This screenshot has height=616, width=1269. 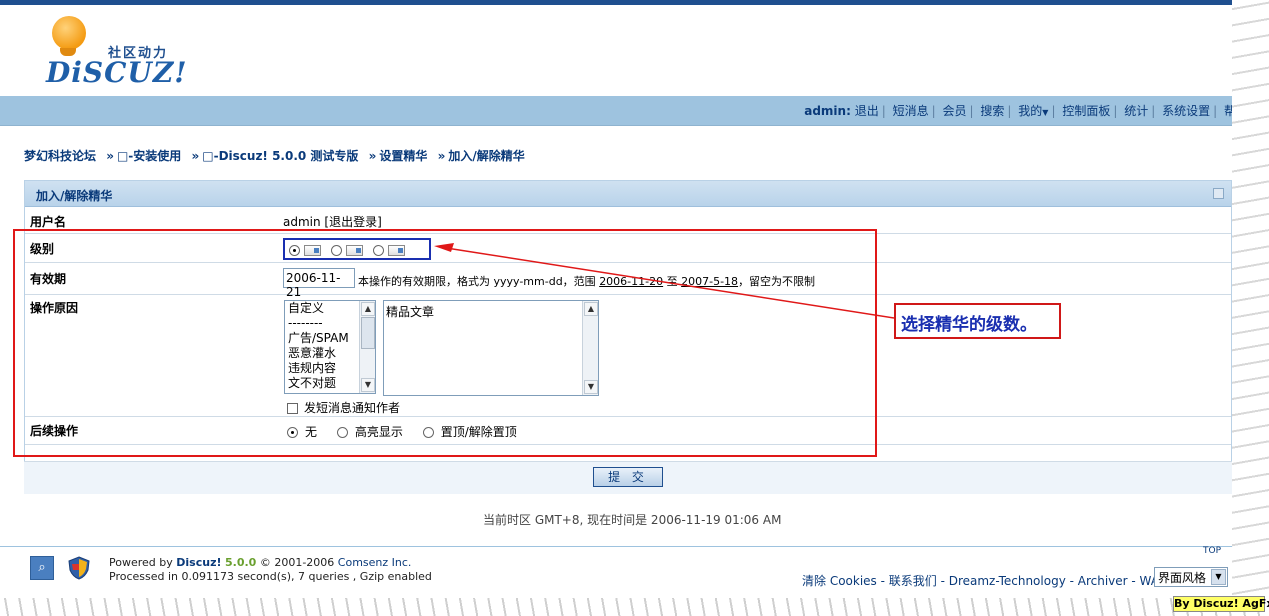 I want to click on nav-logout: 退出, so click(x=867, y=111).